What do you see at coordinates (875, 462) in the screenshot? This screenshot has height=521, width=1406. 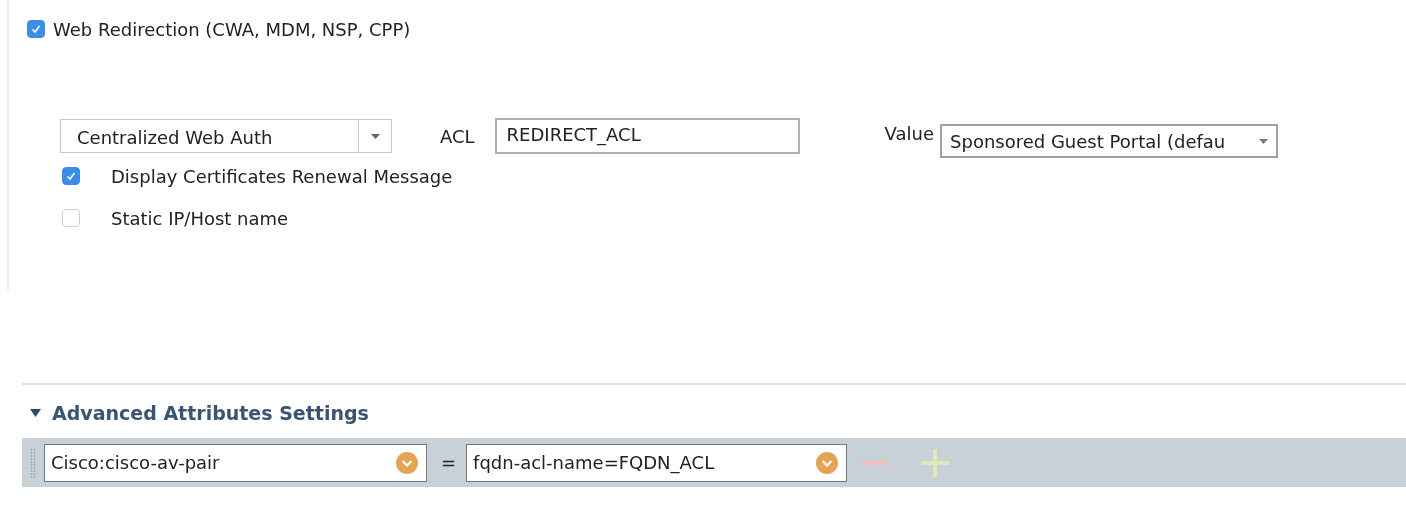 I see `minus-icon` at bounding box center [875, 462].